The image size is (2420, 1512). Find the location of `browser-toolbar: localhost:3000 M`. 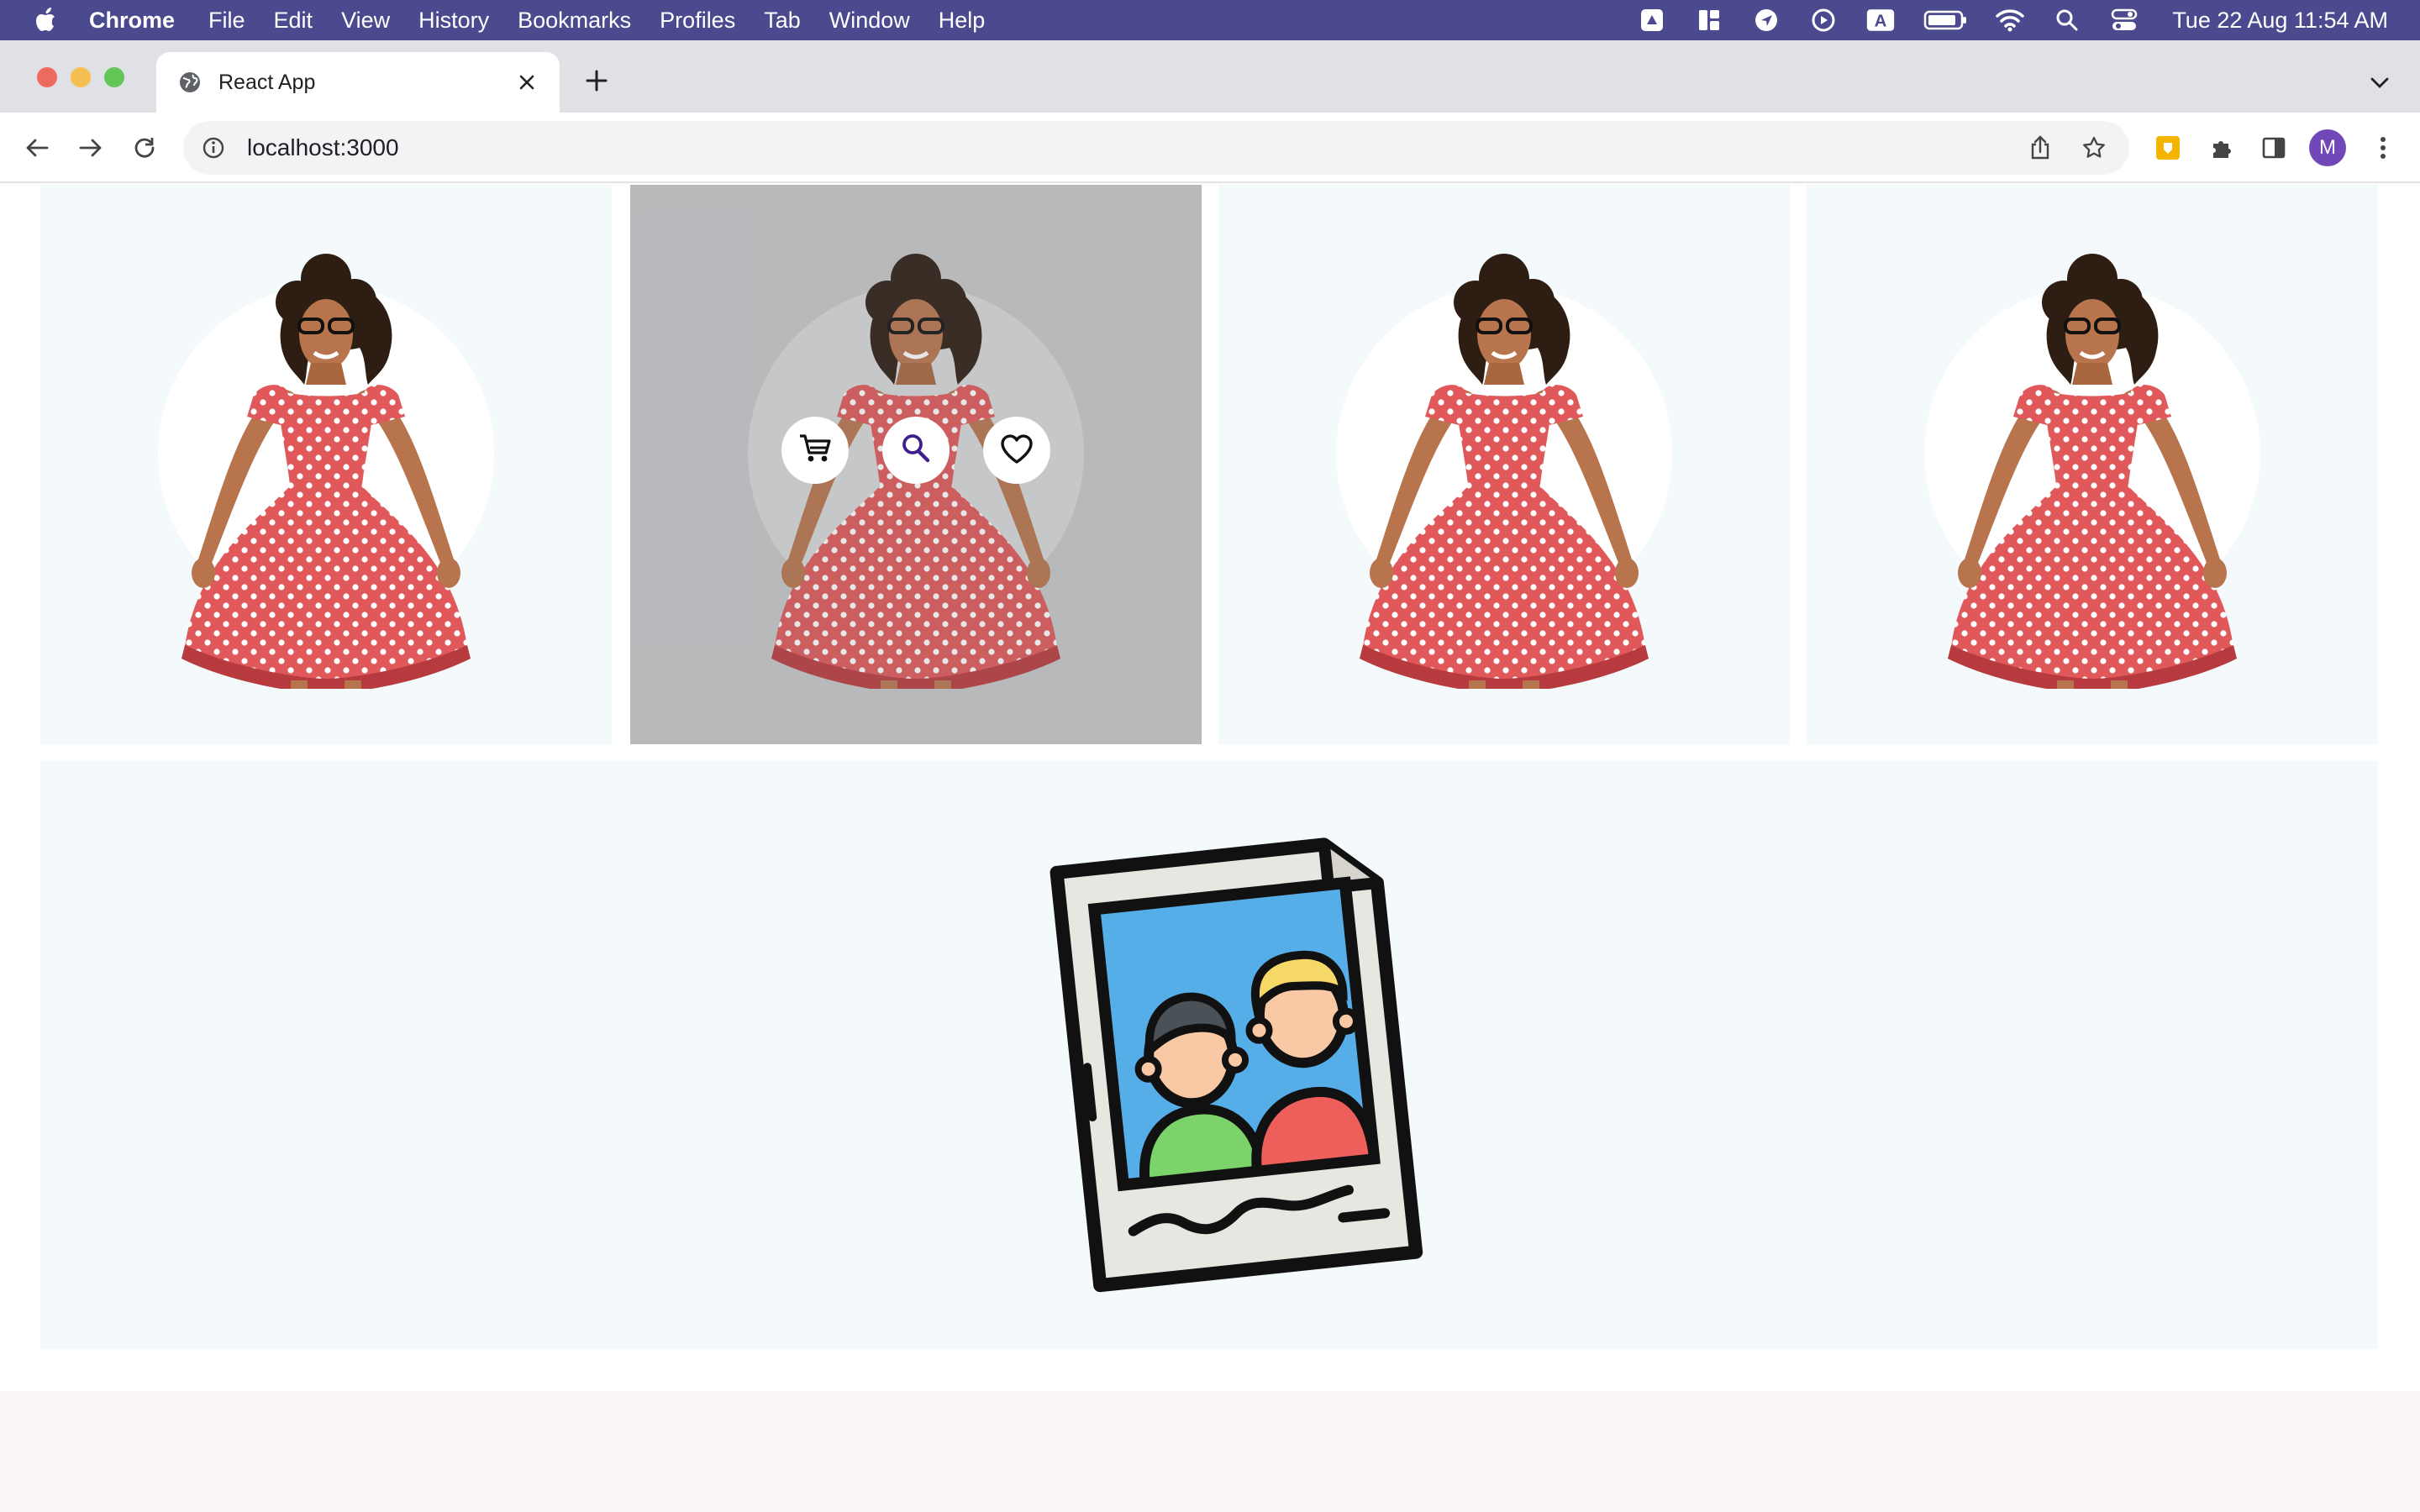

browser-toolbar: localhost:3000 M is located at coordinates (1210, 148).